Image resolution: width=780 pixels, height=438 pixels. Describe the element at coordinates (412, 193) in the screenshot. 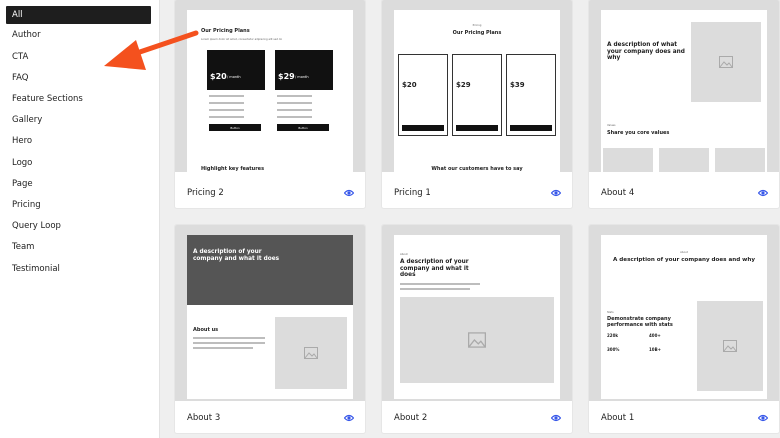

I see `card-title: Pricing 1` at that location.